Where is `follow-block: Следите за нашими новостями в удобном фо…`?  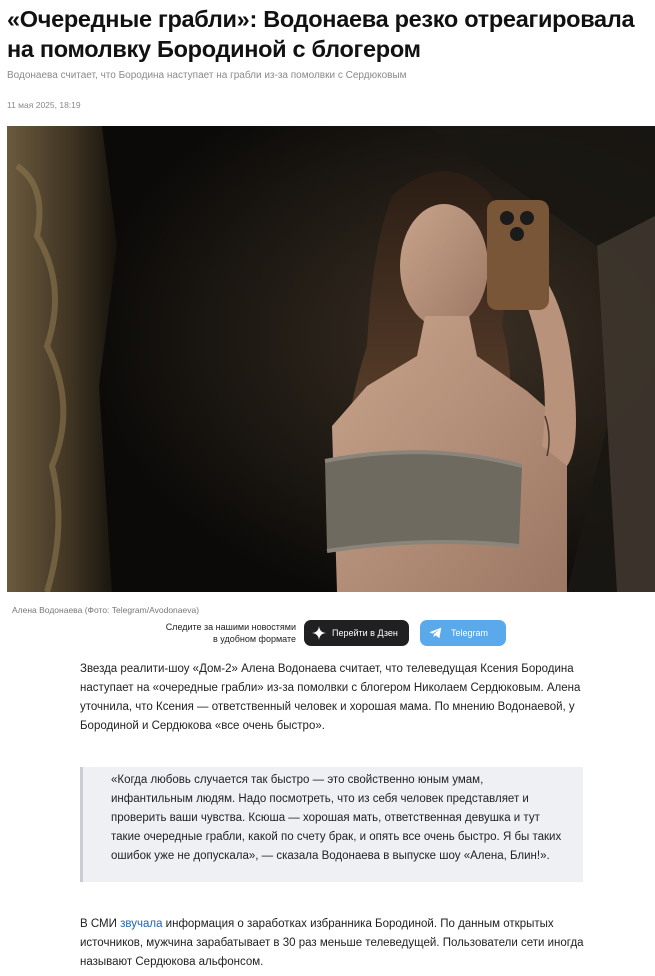
follow-block: Следите за нашими новостями в удобном фо… is located at coordinates (335, 633).